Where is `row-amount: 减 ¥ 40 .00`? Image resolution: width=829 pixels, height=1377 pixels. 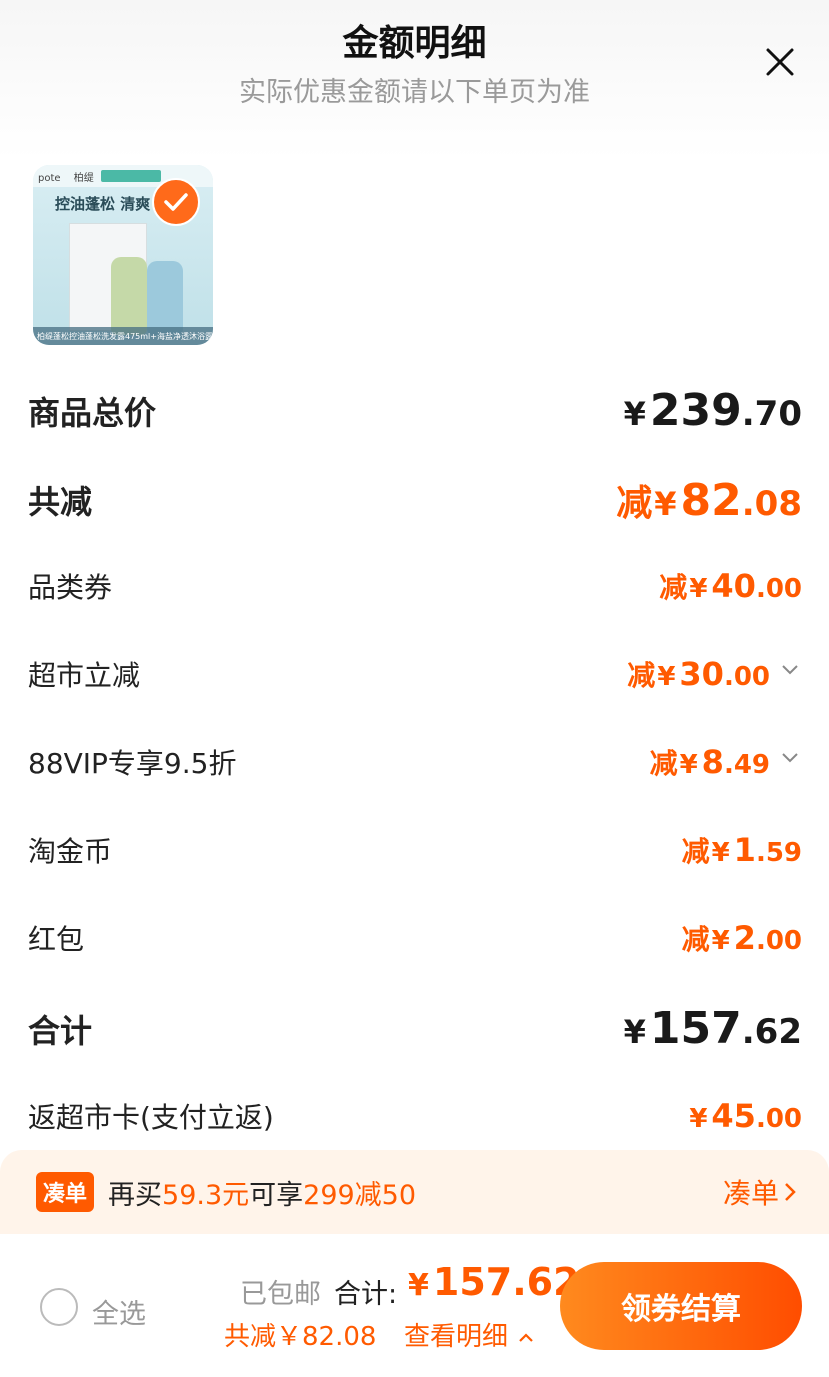
row-amount: 减 ¥ 40 .00 is located at coordinates (730, 586).